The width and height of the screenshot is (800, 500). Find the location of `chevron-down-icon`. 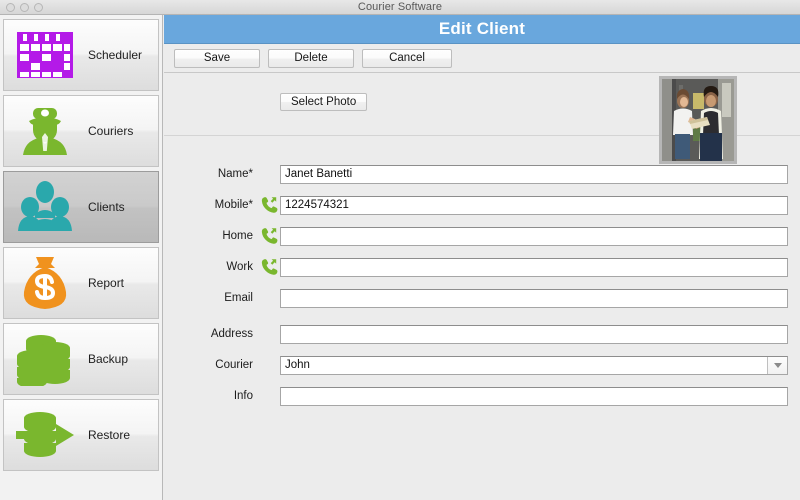

chevron-down-icon is located at coordinates (777, 365).